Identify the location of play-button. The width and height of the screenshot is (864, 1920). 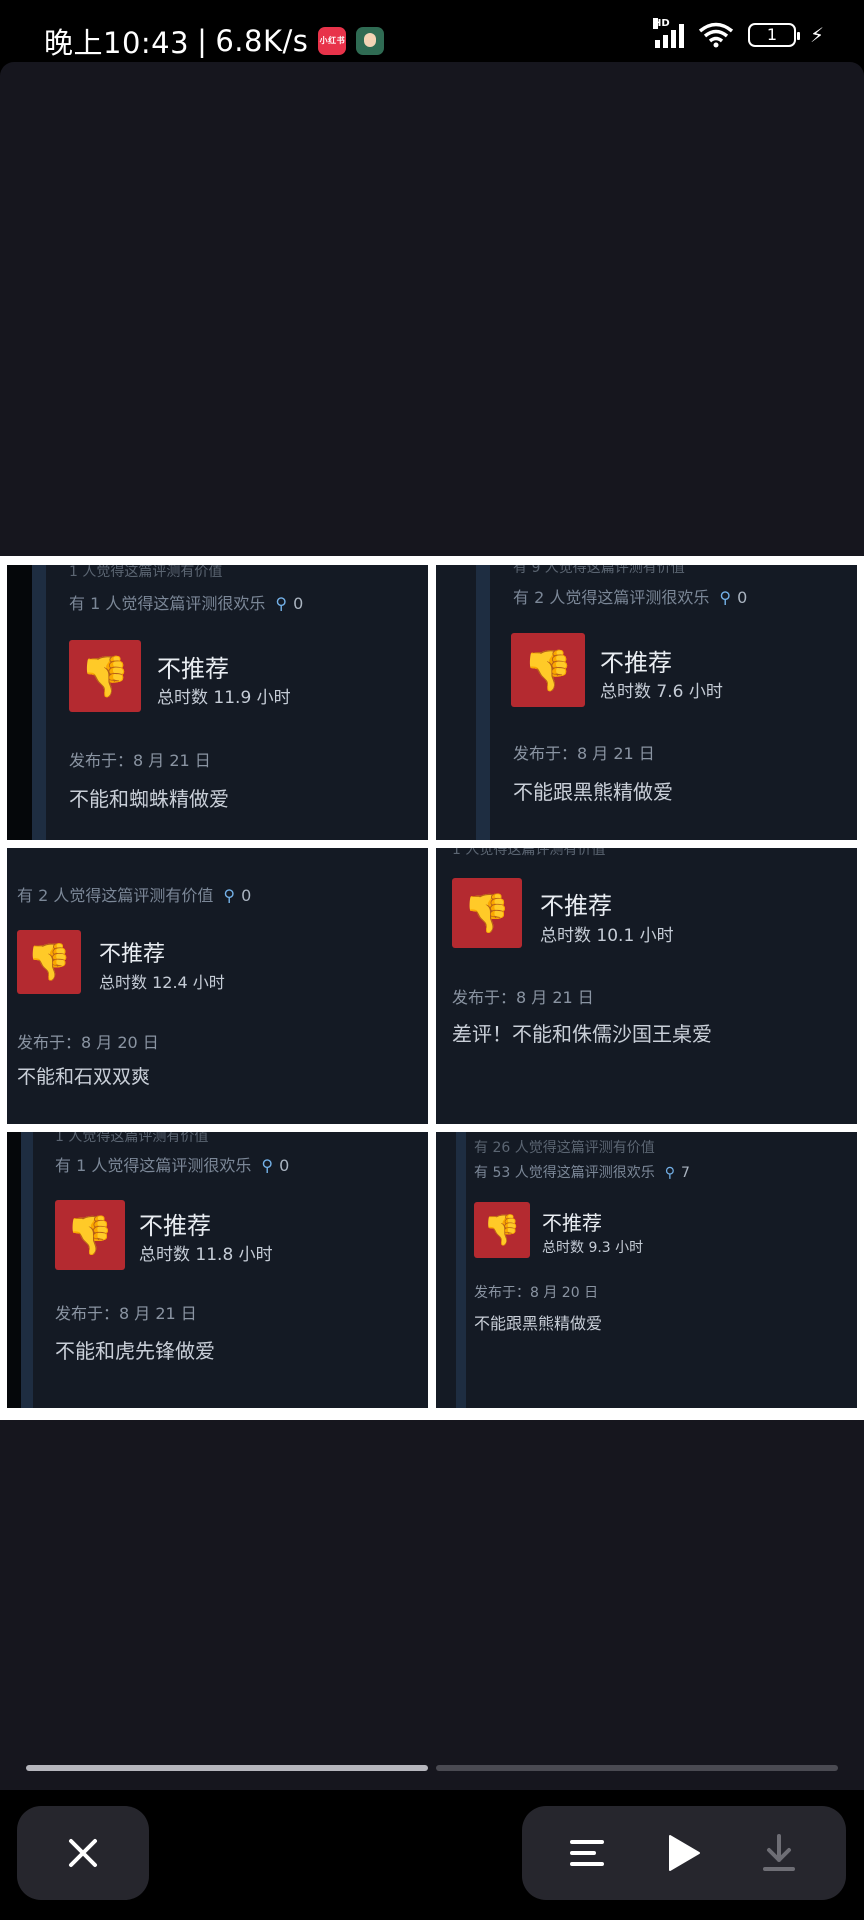
(684, 1853).